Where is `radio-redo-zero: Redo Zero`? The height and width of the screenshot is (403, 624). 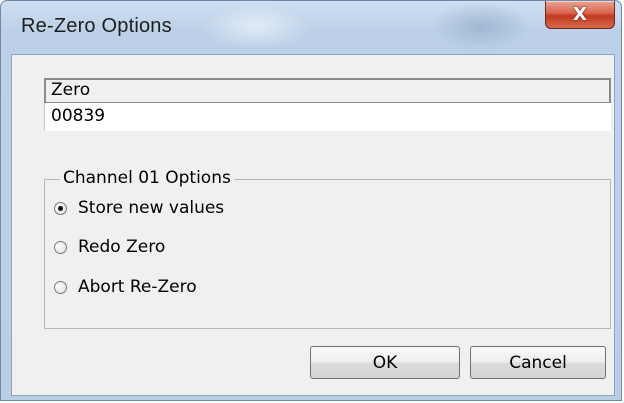 radio-redo-zero: Redo Zero is located at coordinates (109, 247).